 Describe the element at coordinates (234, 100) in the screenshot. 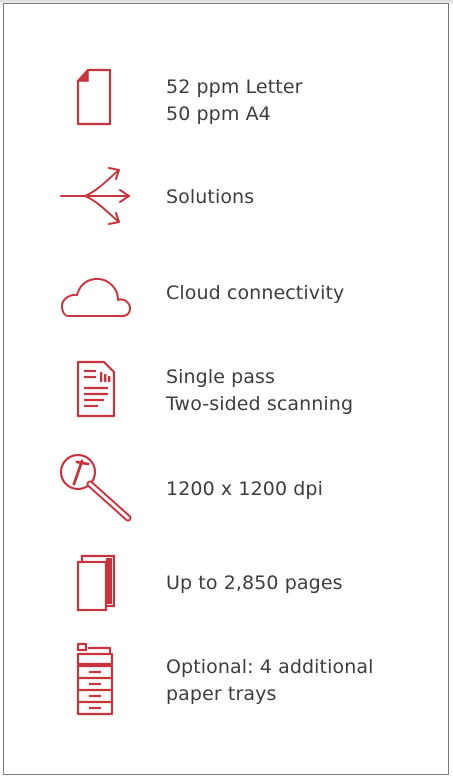

I see `feature-label: 52 ppm Letter 50 ppm A4` at that location.